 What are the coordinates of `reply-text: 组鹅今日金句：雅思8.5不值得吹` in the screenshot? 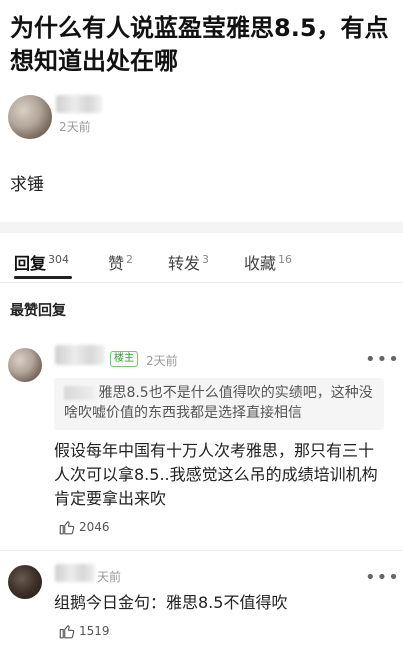 It's located at (171, 602).